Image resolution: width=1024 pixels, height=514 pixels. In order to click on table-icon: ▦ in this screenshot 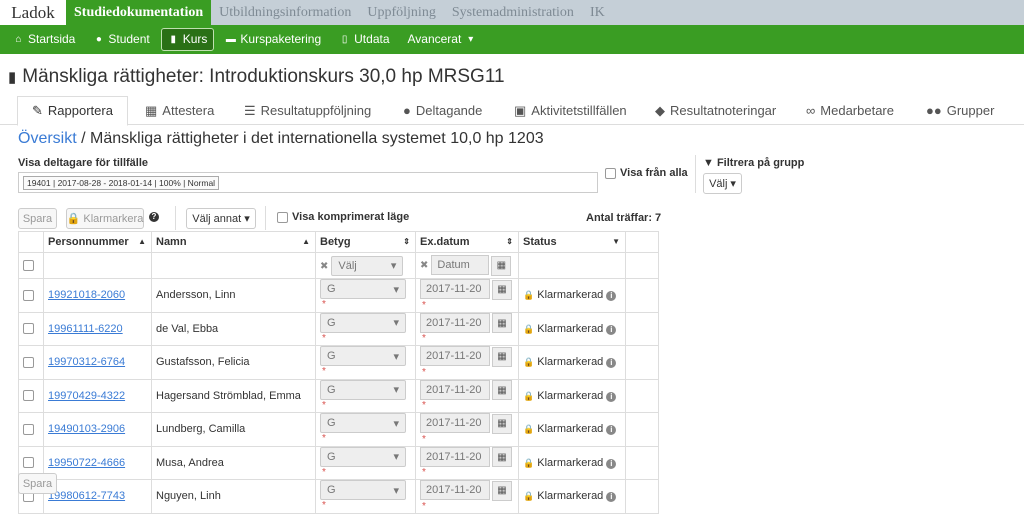, I will do `click(151, 110)`.